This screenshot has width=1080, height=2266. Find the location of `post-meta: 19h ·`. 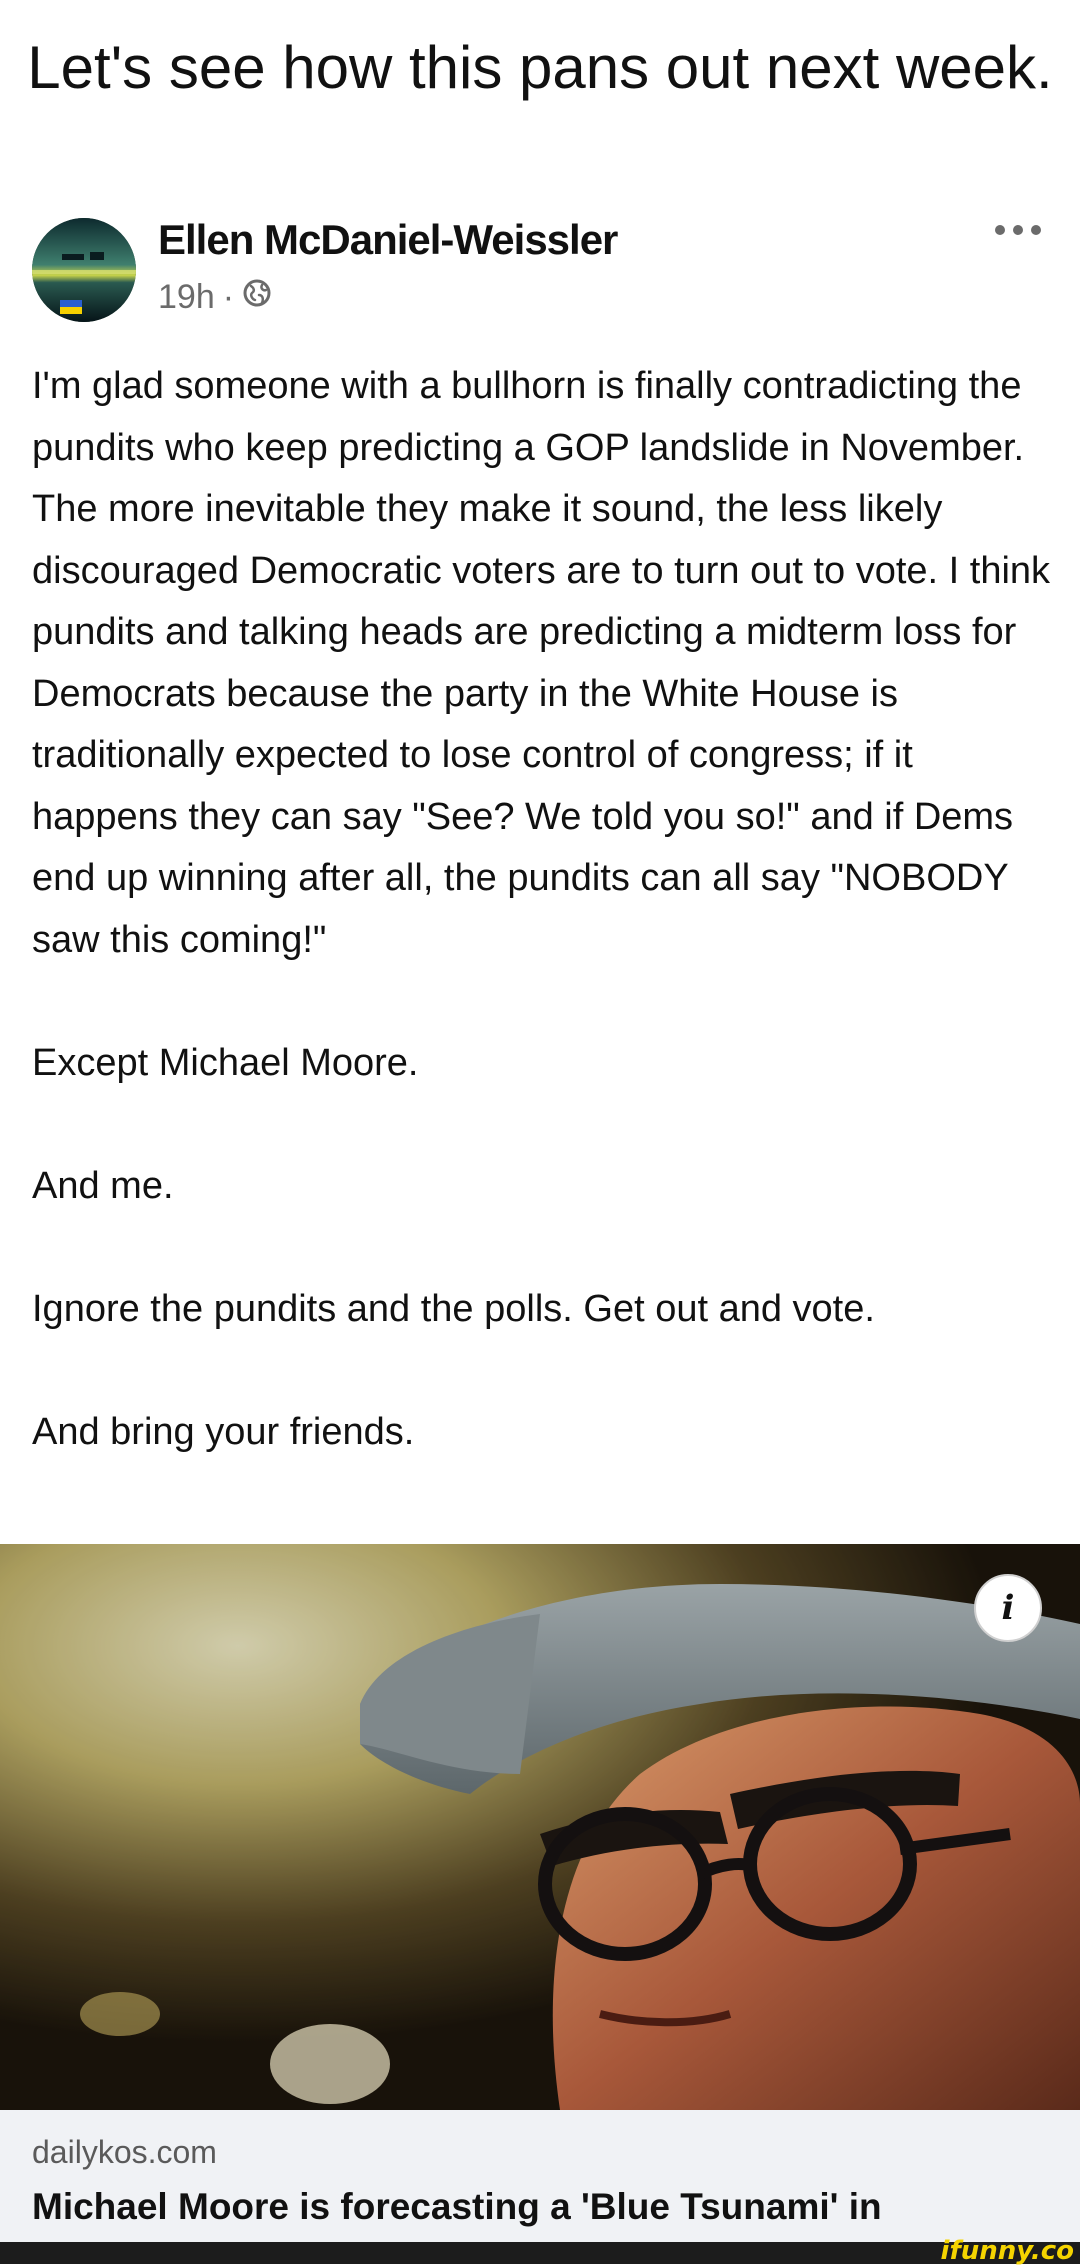

post-meta: 19h · is located at coordinates (215, 297).